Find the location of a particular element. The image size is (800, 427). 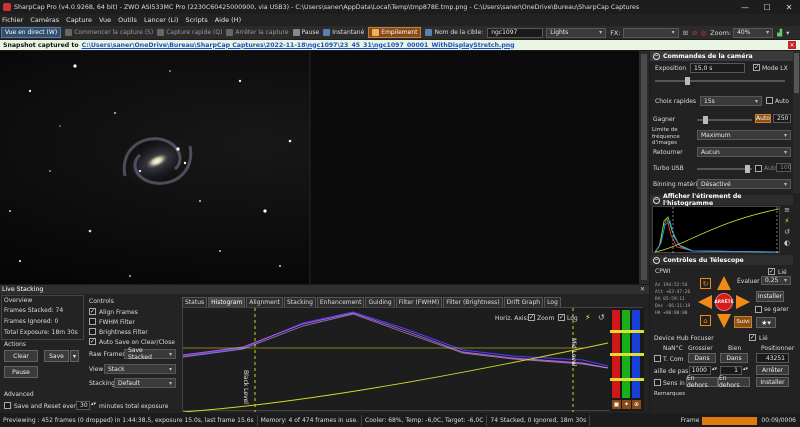

sync-icon: ✦ is located at coordinates (626, 404).